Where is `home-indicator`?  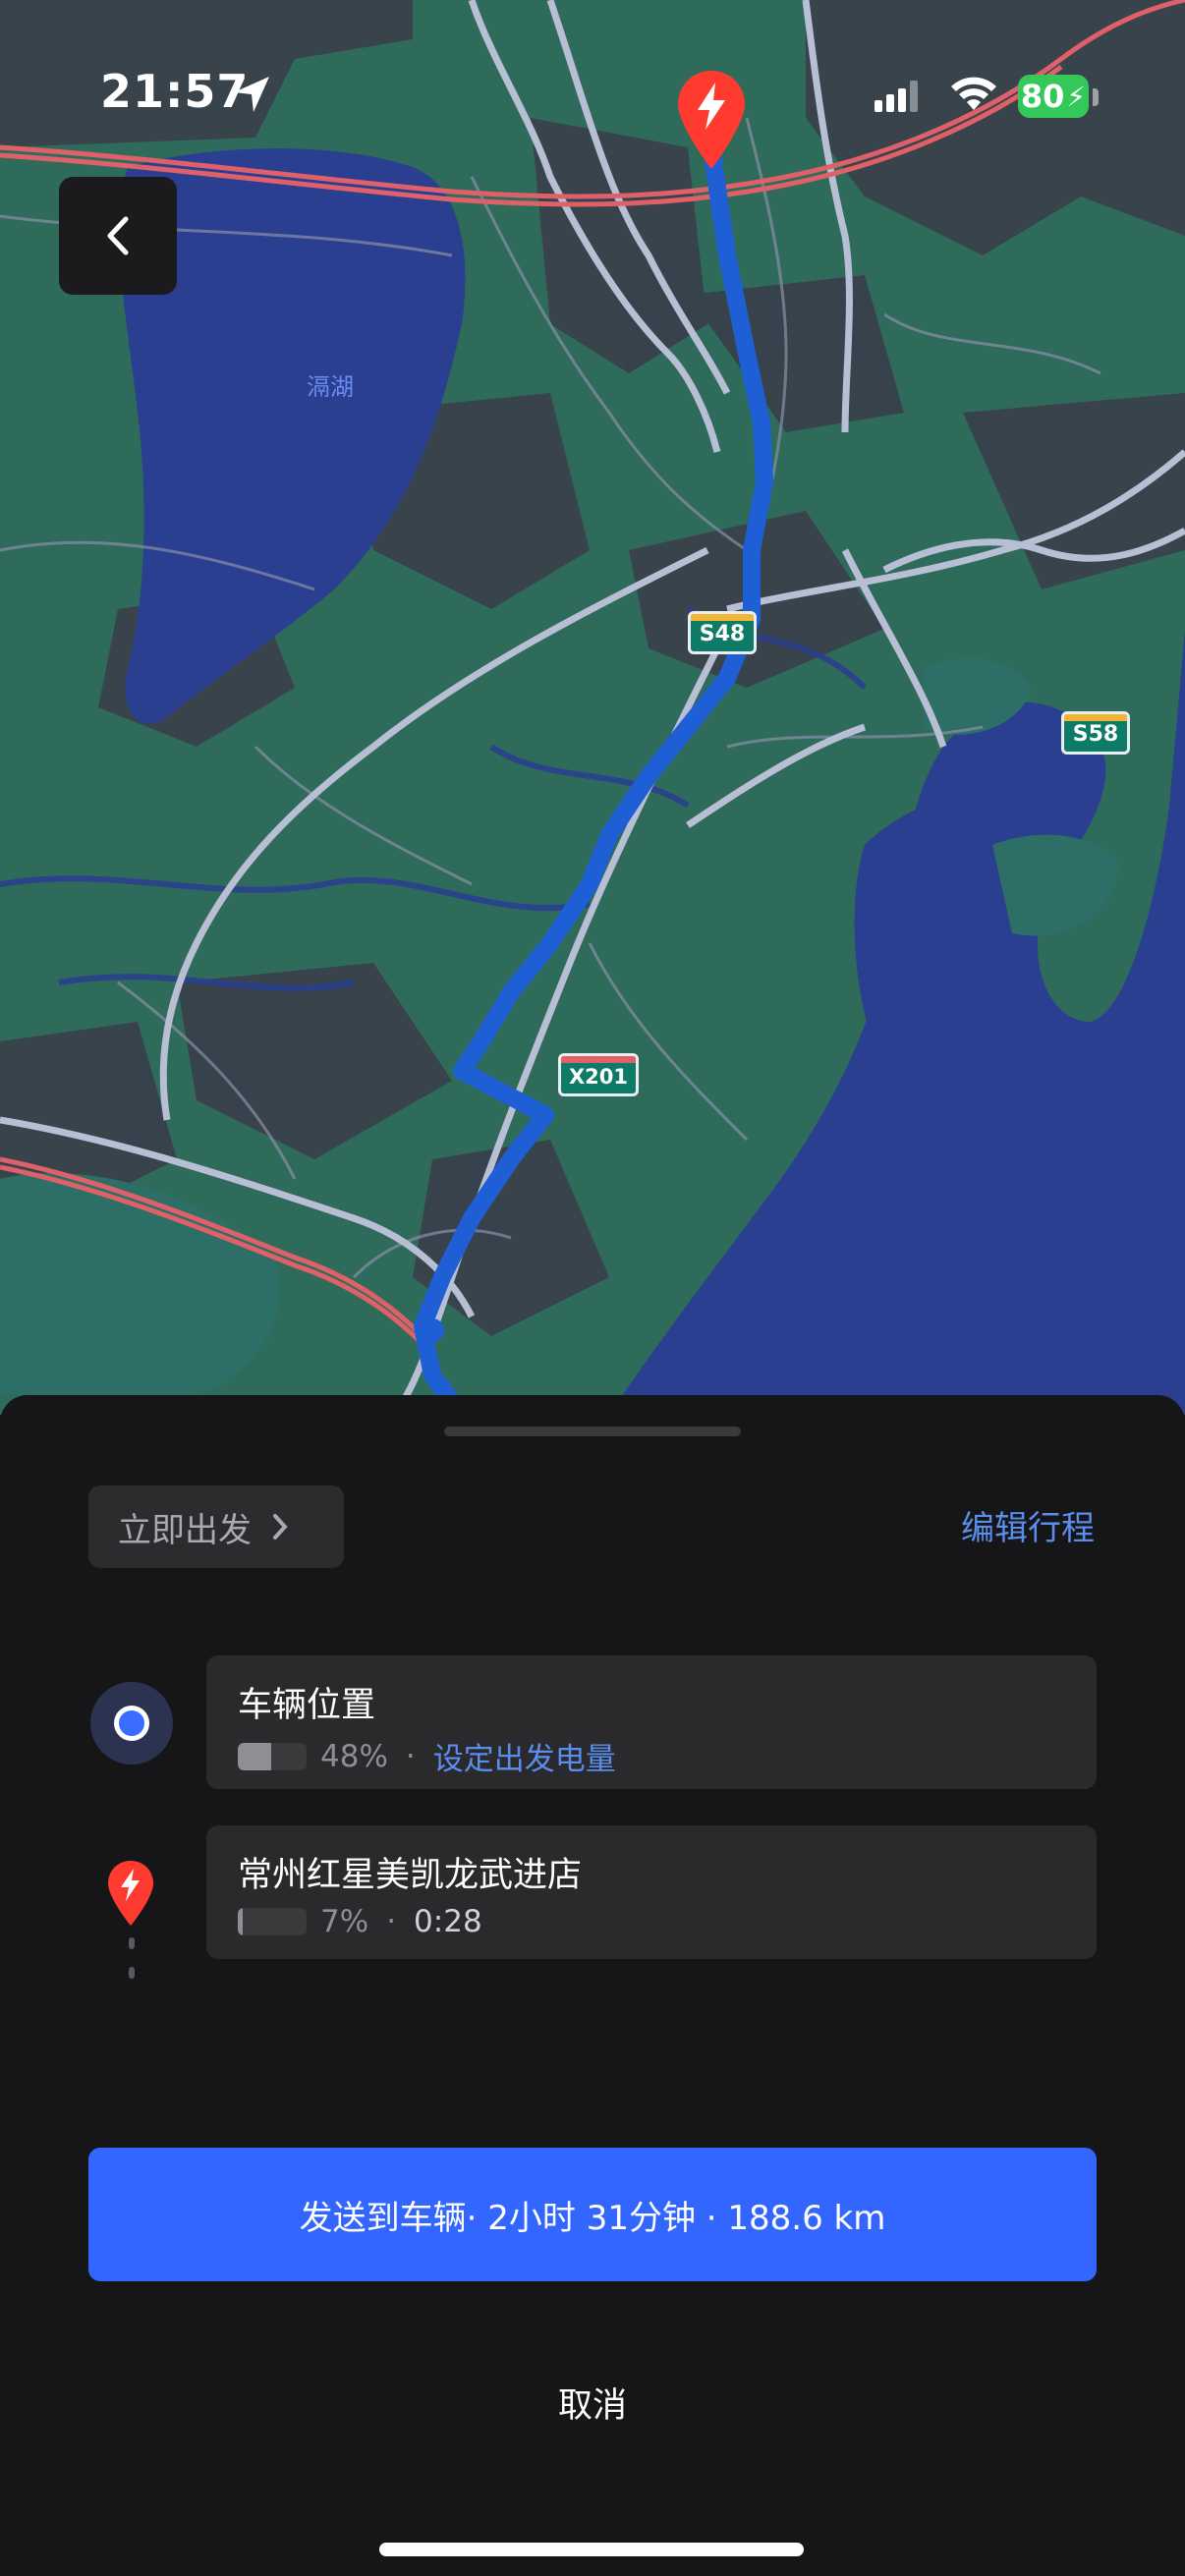 home-indicator is located at coordinates (592, 2549).